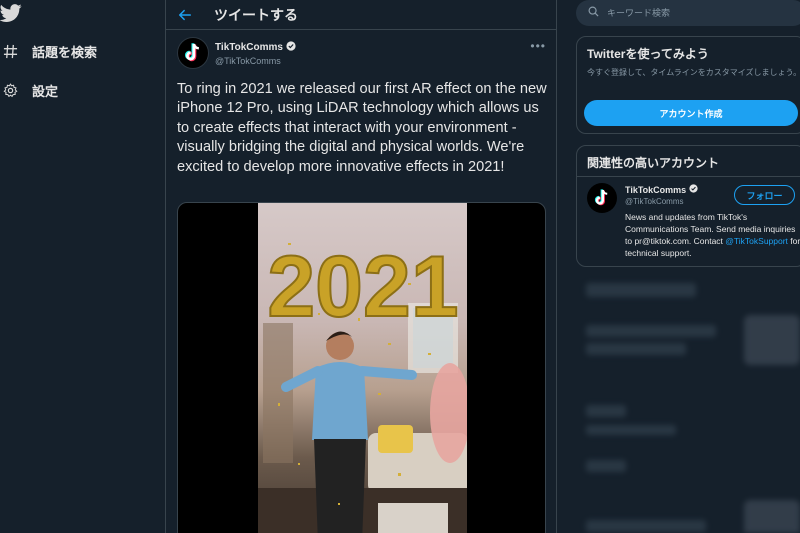  What do you see at coordinates (693, 72) in the screenshot?
I see `signup-subtitle: 今すぐ登録して、タイムラインをカスタマイズしましょう。` at bounding box center [693, 72].